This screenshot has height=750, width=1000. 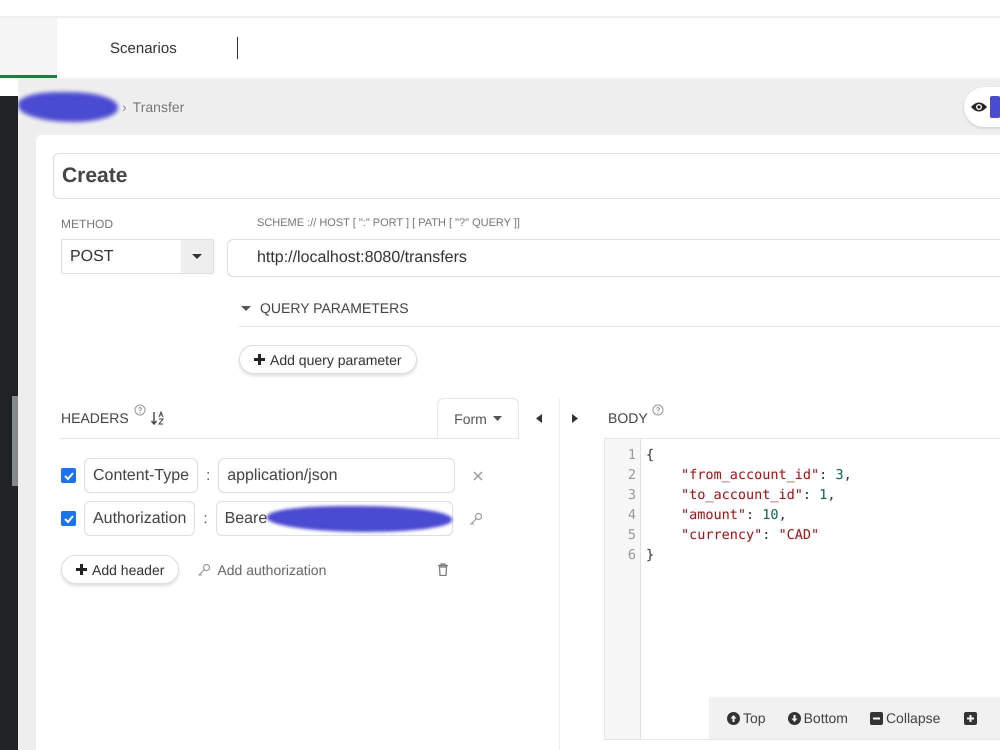 I want to click on method-label: METHOD, so click(x=87, y=225).